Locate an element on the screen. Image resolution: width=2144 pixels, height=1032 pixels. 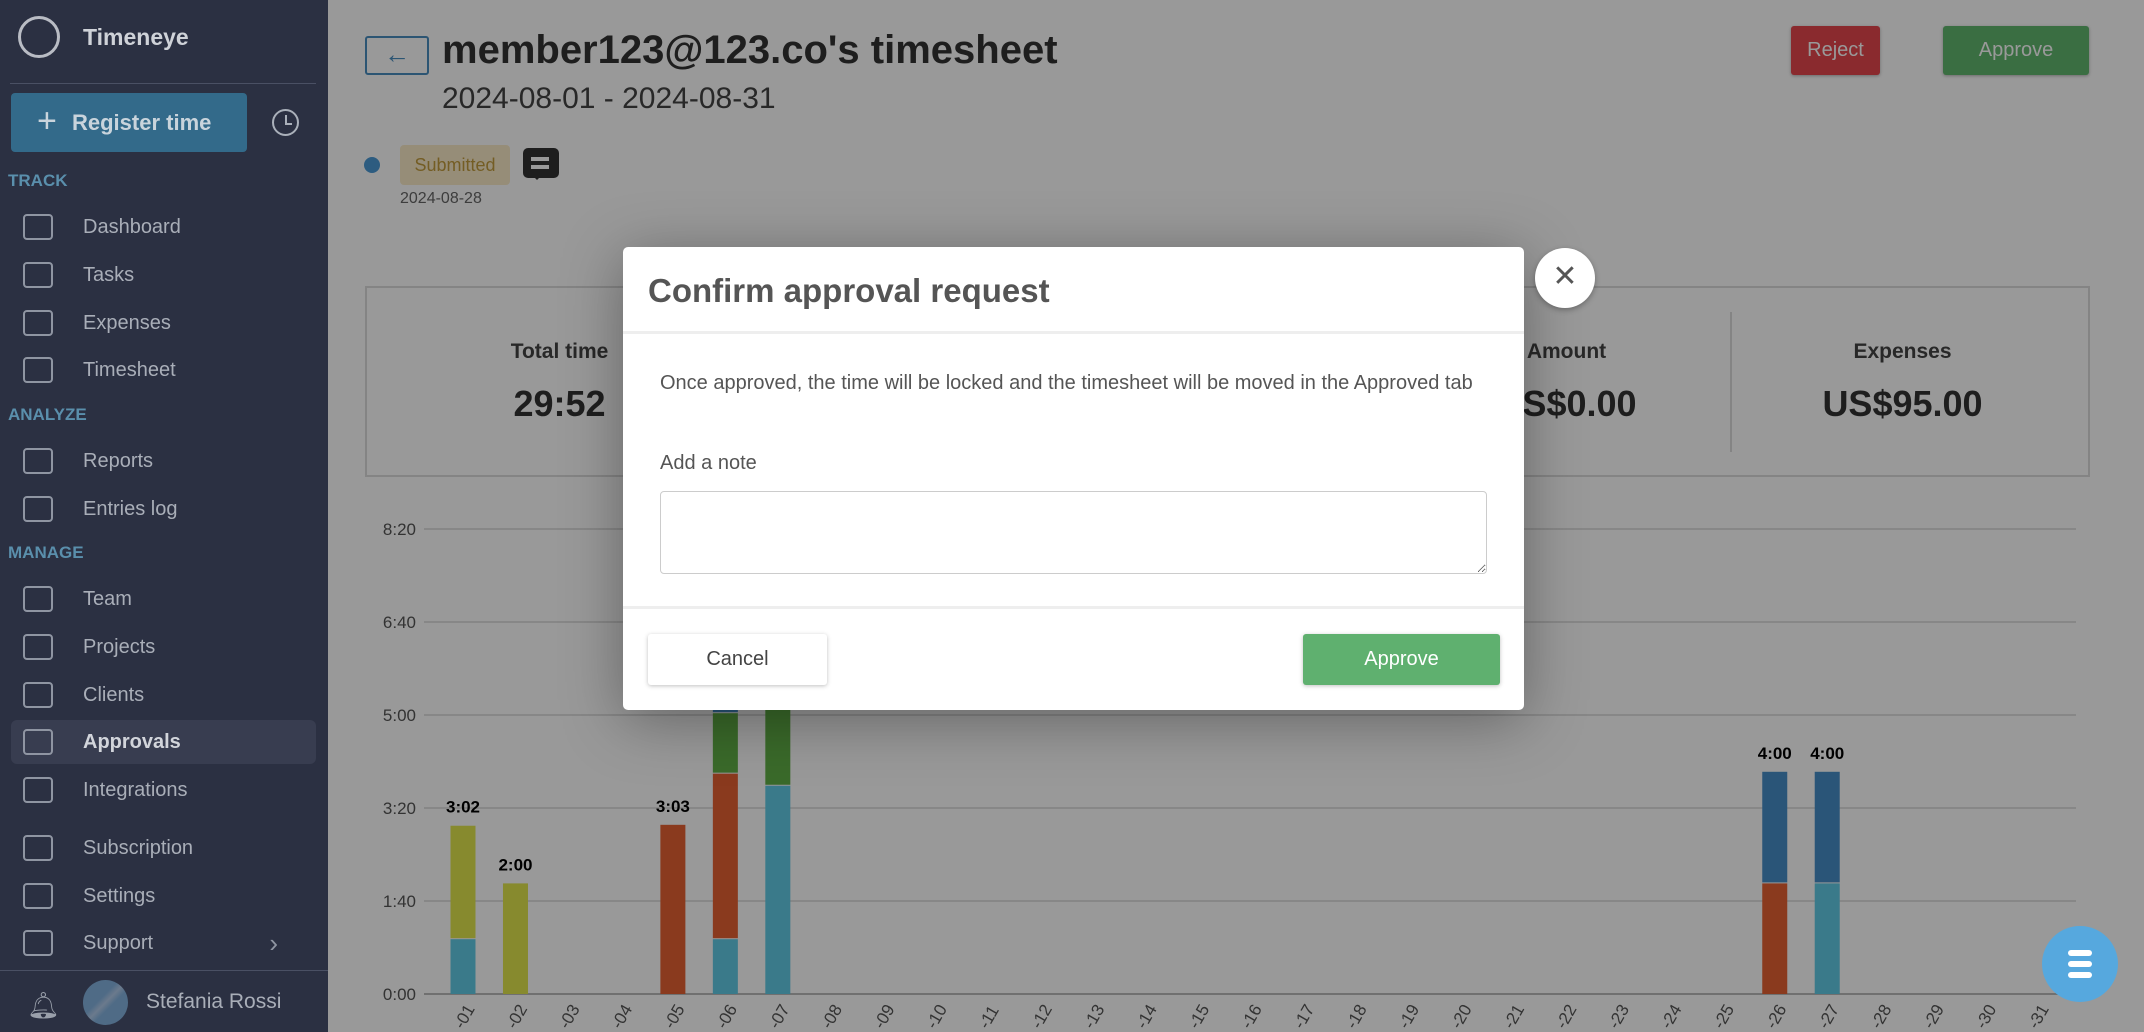
credit-card-icon is located at coordinates (38, 848).